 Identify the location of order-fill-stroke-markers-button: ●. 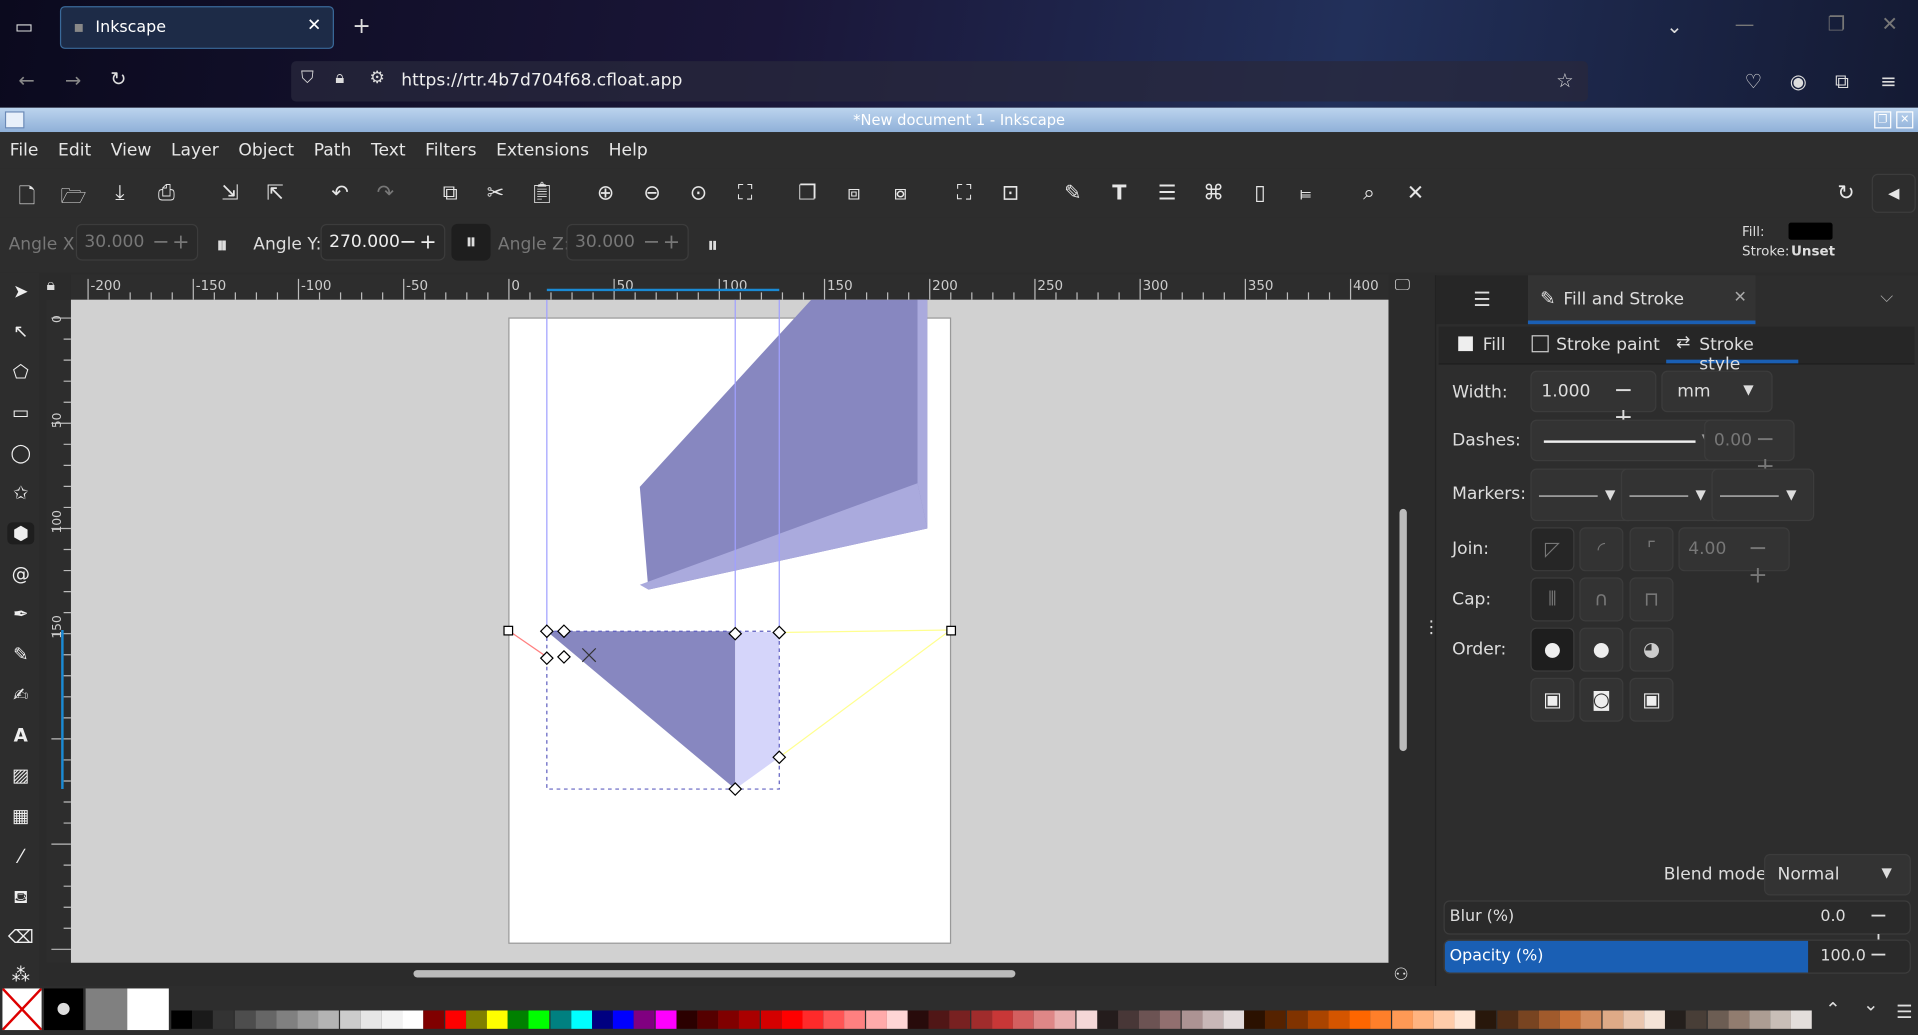
(1552, 649).